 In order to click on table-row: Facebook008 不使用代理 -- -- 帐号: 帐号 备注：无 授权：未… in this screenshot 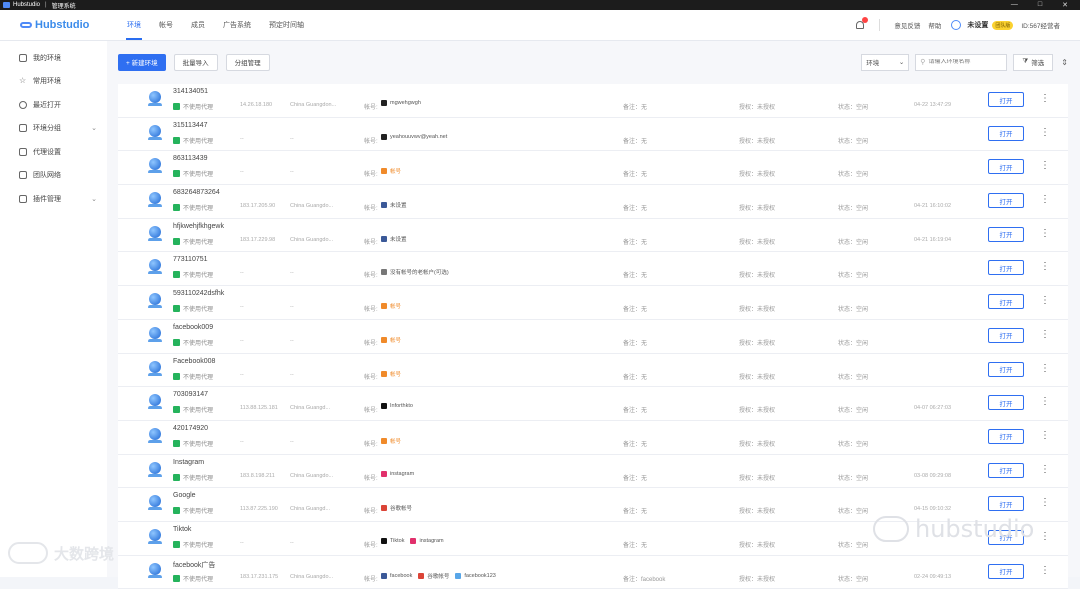, I will do `click(593, 371)`.